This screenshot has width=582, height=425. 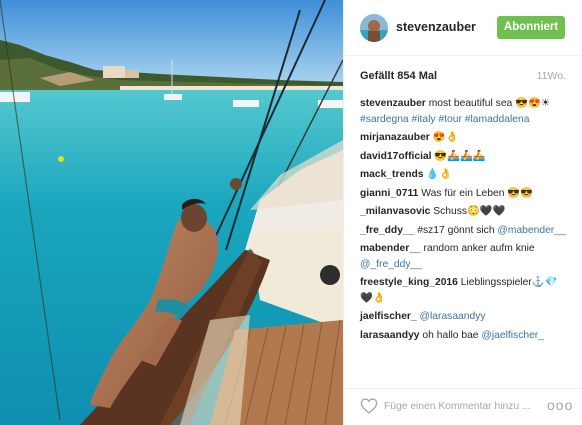 I want to click on comment-text: Lieblingsspieler⚓💎, so click(x=509, y=282).